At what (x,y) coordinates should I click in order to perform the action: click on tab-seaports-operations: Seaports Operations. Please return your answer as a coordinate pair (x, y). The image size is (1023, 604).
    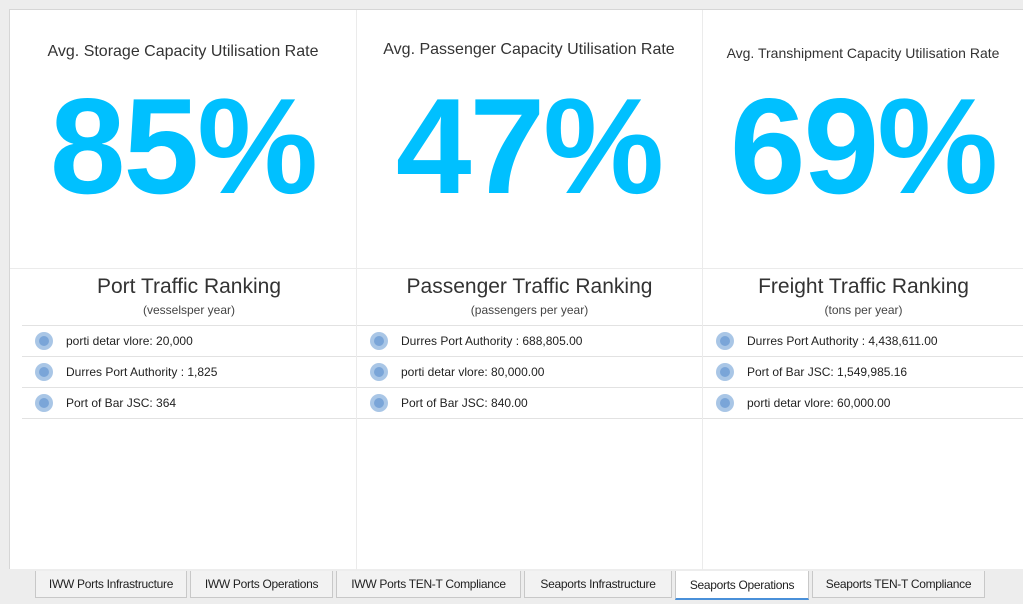
    Looking at the image, I should click on (742, 585).